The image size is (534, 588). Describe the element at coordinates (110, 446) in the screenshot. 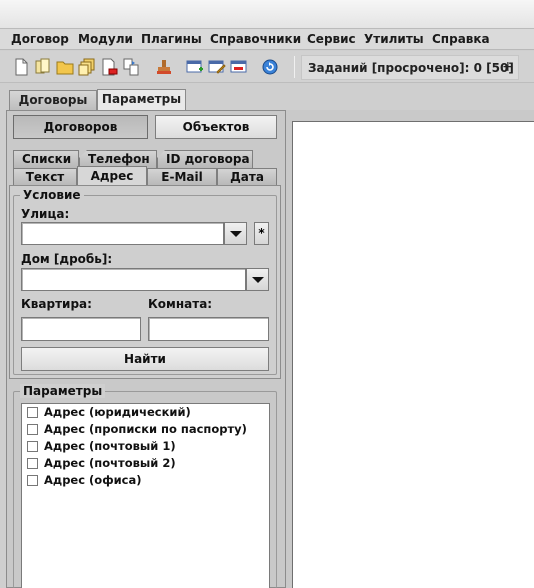

I see `list-item-label: Адрес (почтовый 1)` at that location.